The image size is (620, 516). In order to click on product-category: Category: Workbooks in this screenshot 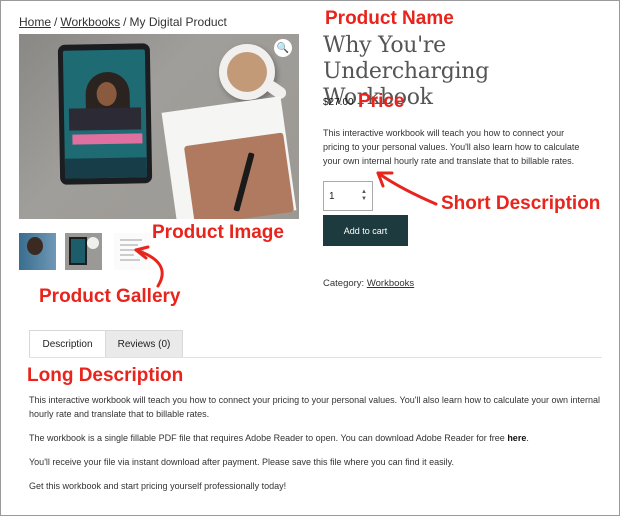, I will do `click(368, 283)`.